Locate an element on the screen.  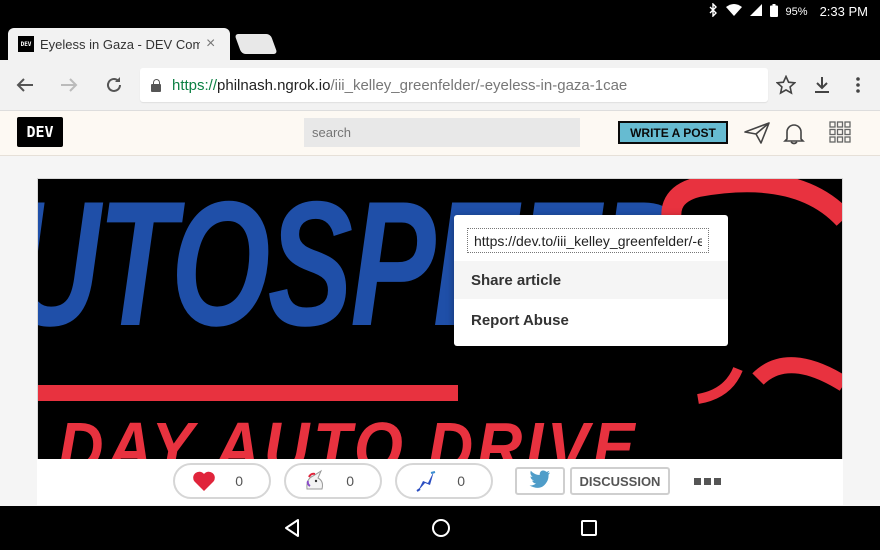
battery-level: 95% is located at coordinates (796, 11).